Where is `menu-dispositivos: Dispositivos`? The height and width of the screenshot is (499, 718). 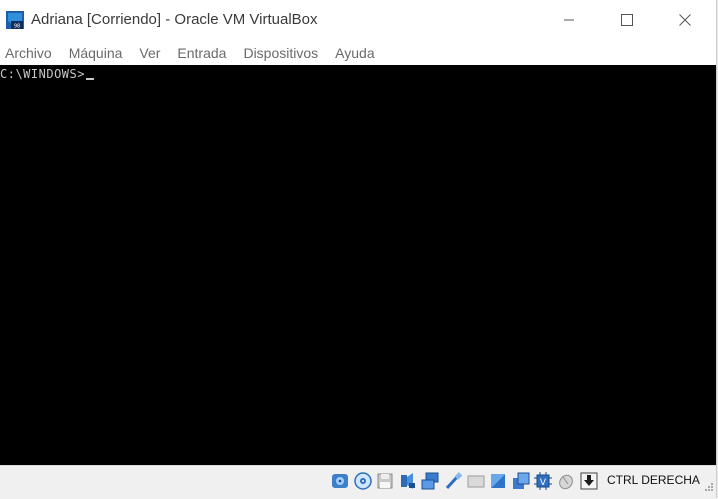 menu-dispositivos: Dispositivos is located at coordinates (284, 53).